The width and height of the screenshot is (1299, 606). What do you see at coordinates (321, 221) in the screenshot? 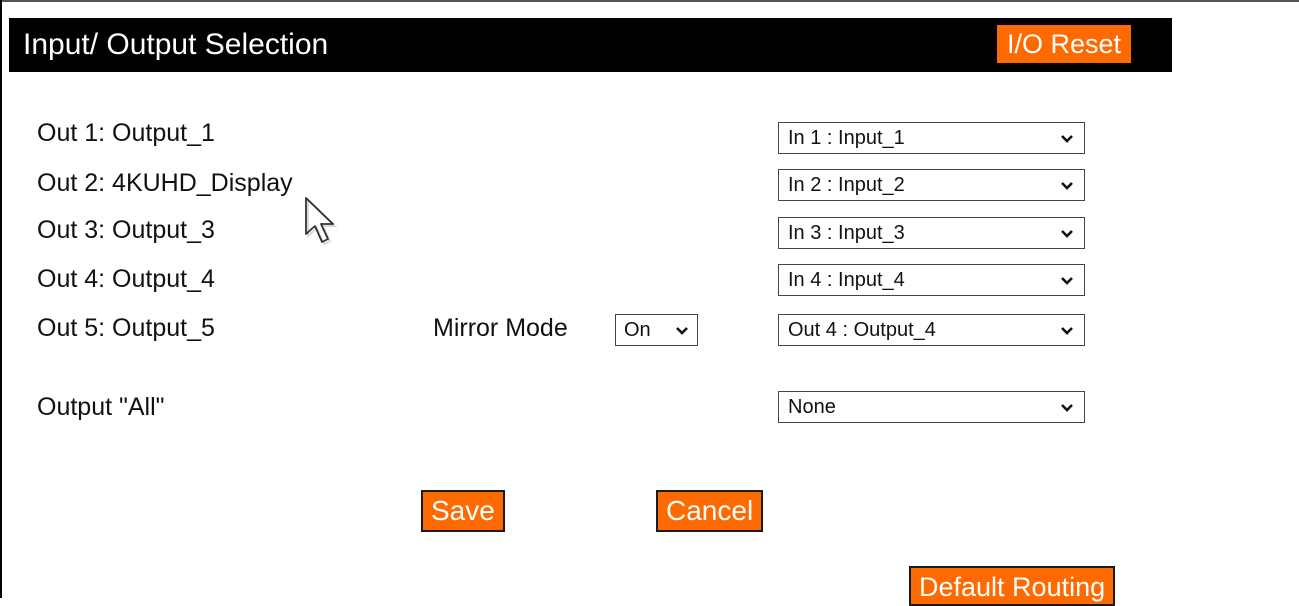
I see `mouse-pointer-icon` at bounding box center [321, 221].